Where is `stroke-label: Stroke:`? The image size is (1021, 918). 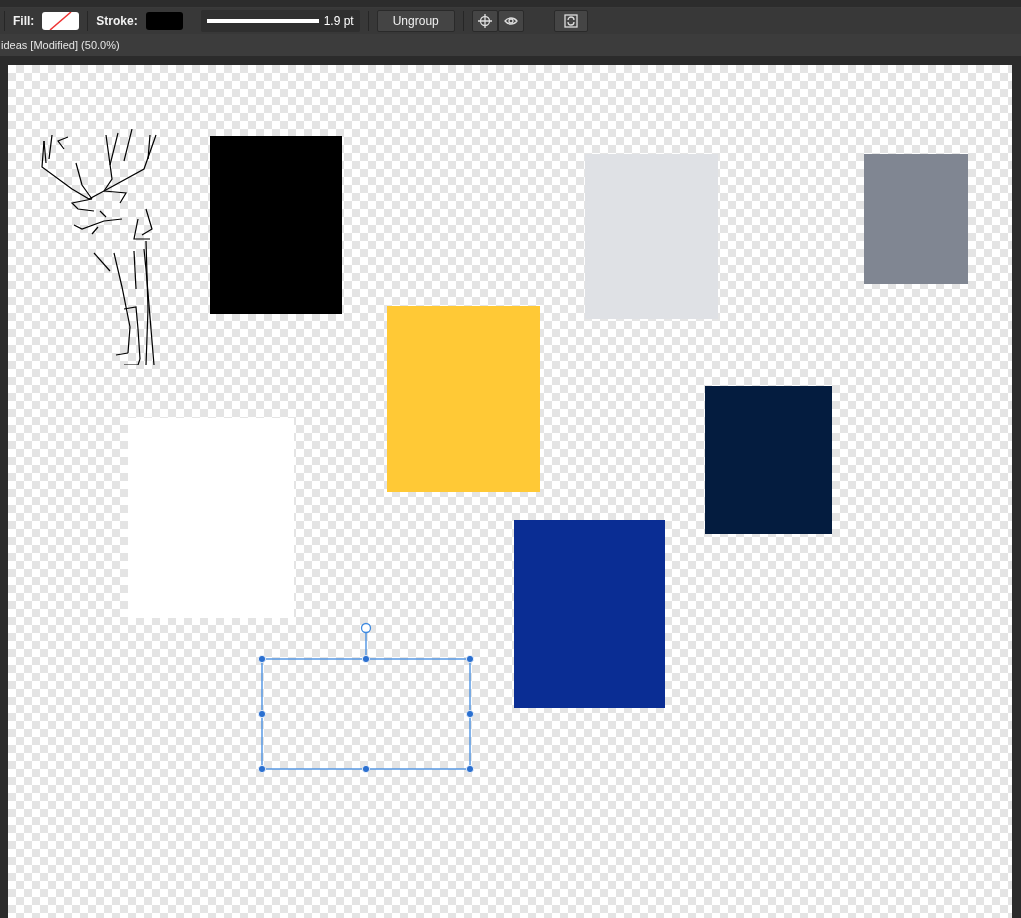
stroke-label: Stroke: is located at coordinates (117, 21).